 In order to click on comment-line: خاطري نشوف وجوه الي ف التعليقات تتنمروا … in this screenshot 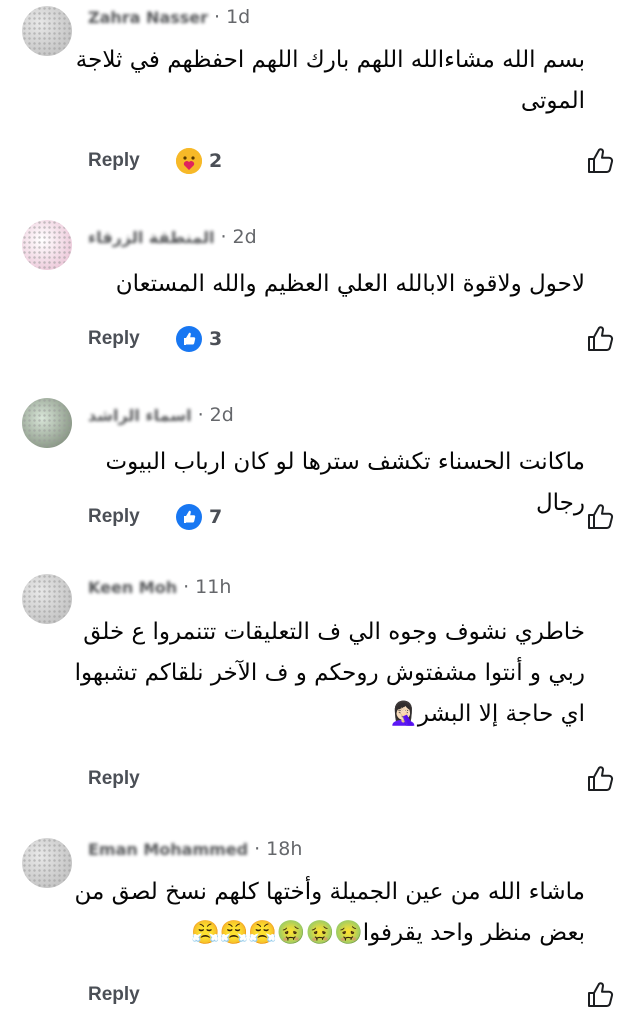, I will do `click(334, 632)`.